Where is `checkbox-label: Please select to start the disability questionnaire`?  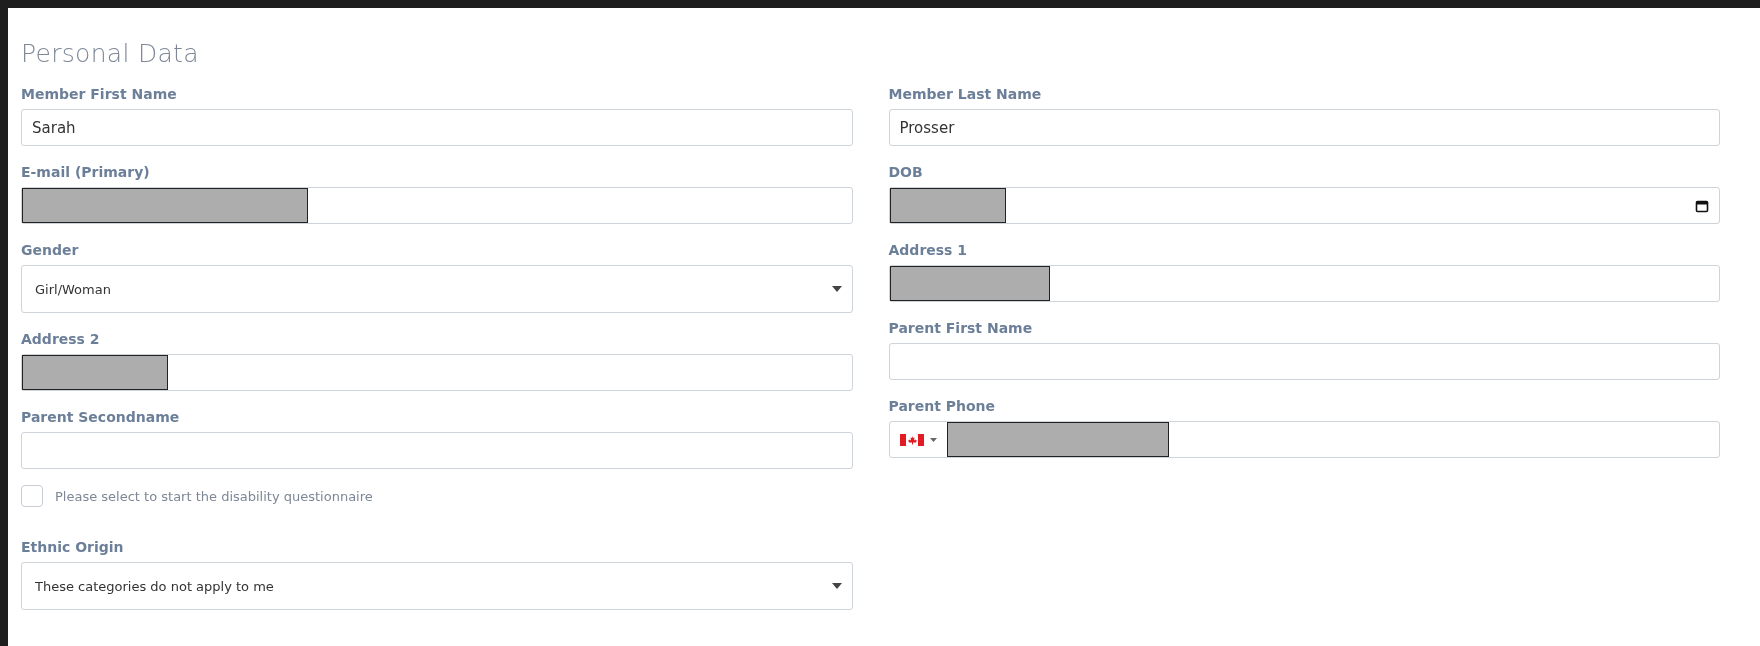 checkbox-label: Please select to start the disability questionnaire is located at coordinates (214, 496).